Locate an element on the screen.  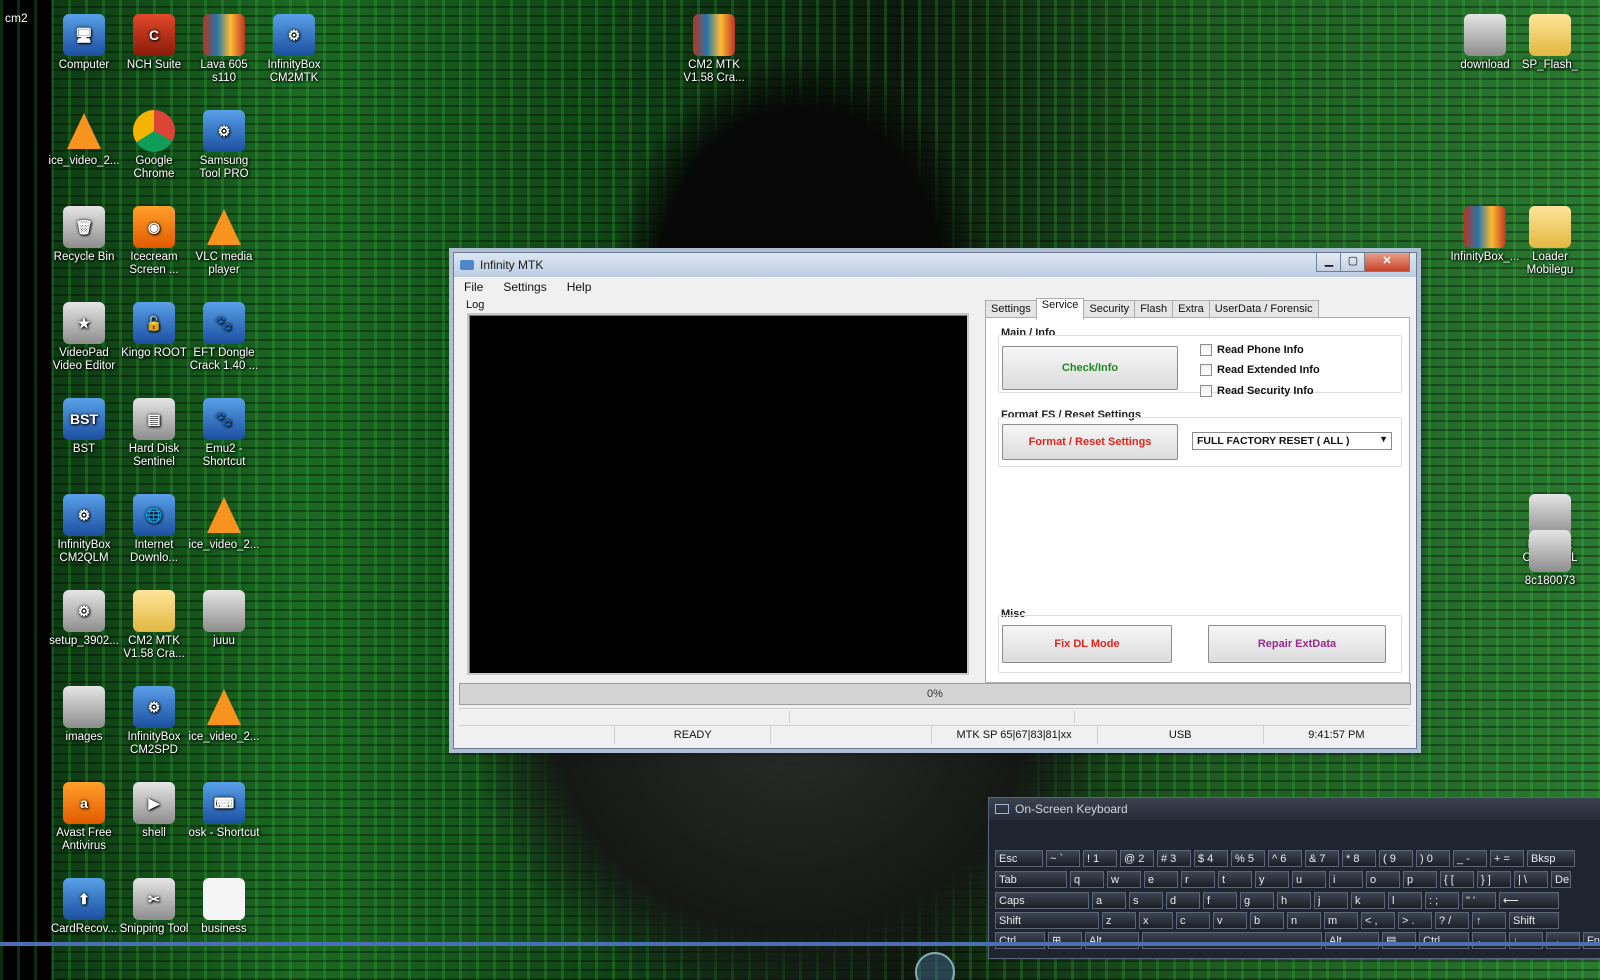
osk-key: ~ ` is located at coordinates (1063, 858).